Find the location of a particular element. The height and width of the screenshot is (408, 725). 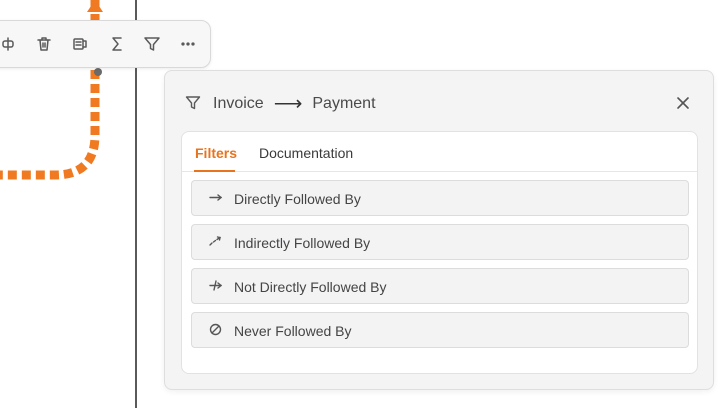

tab-filters: Filters is located at coordinates (216, 153).